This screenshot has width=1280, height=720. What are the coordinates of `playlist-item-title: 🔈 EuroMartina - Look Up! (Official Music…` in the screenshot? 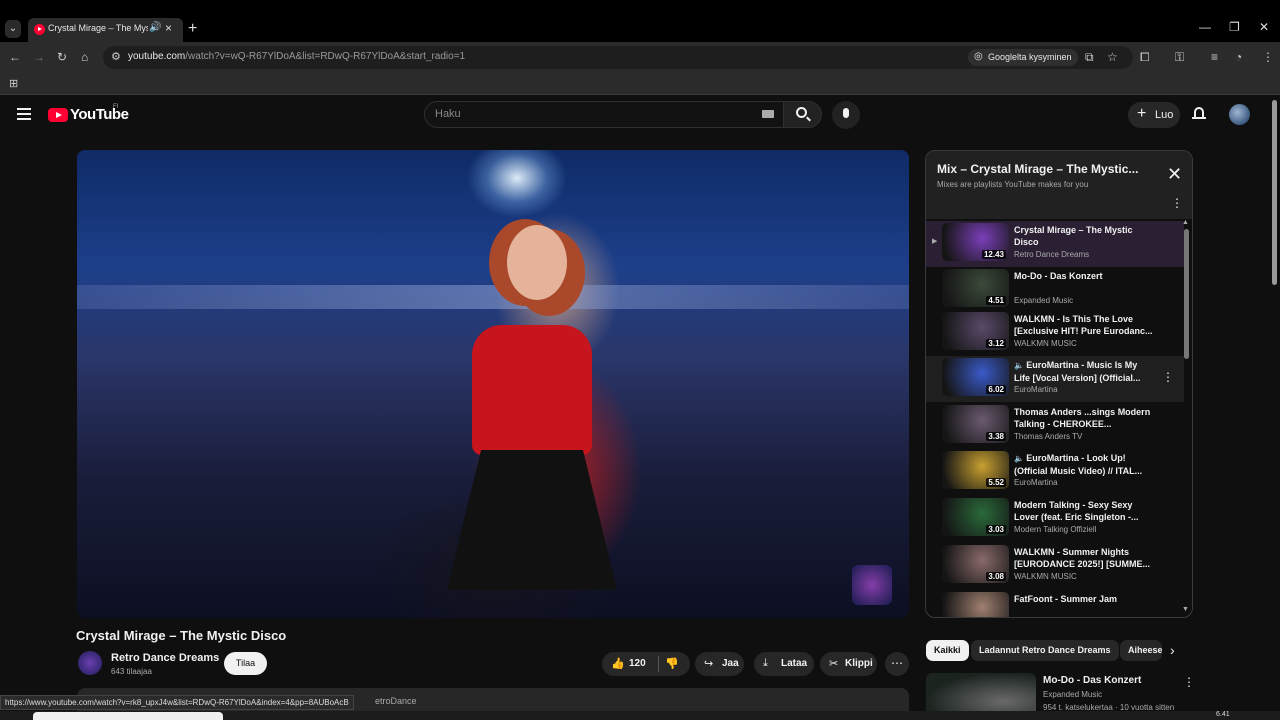 It's located at (1084, 464).